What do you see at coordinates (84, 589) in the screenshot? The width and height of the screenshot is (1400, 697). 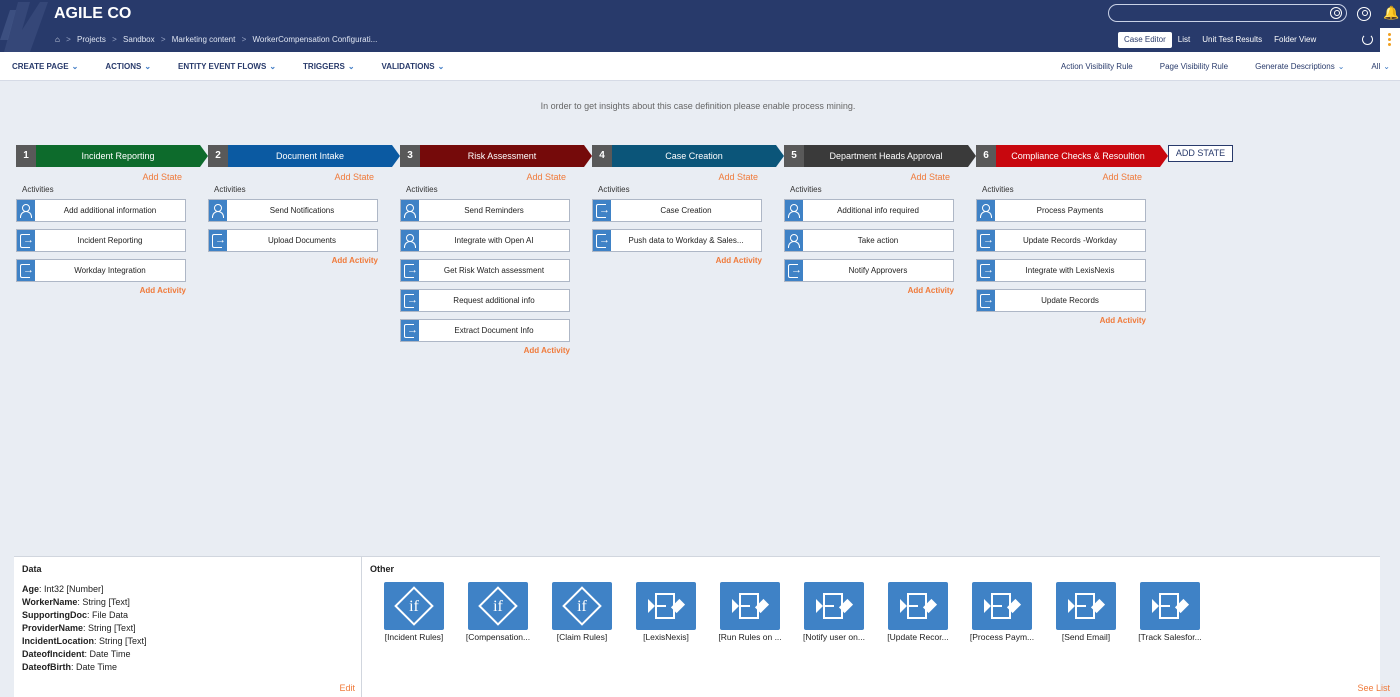 I see `data-field: Age: Int32 [Number]` at bounding box center [84, 589].